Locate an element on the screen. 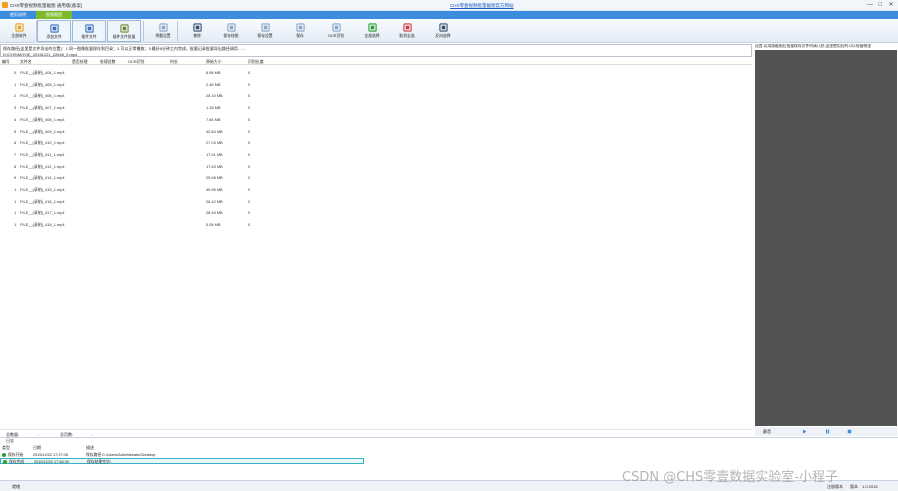 This screenshot has width=898, height=491. register-button: 注册软件 is located at coordinates (19, 31).